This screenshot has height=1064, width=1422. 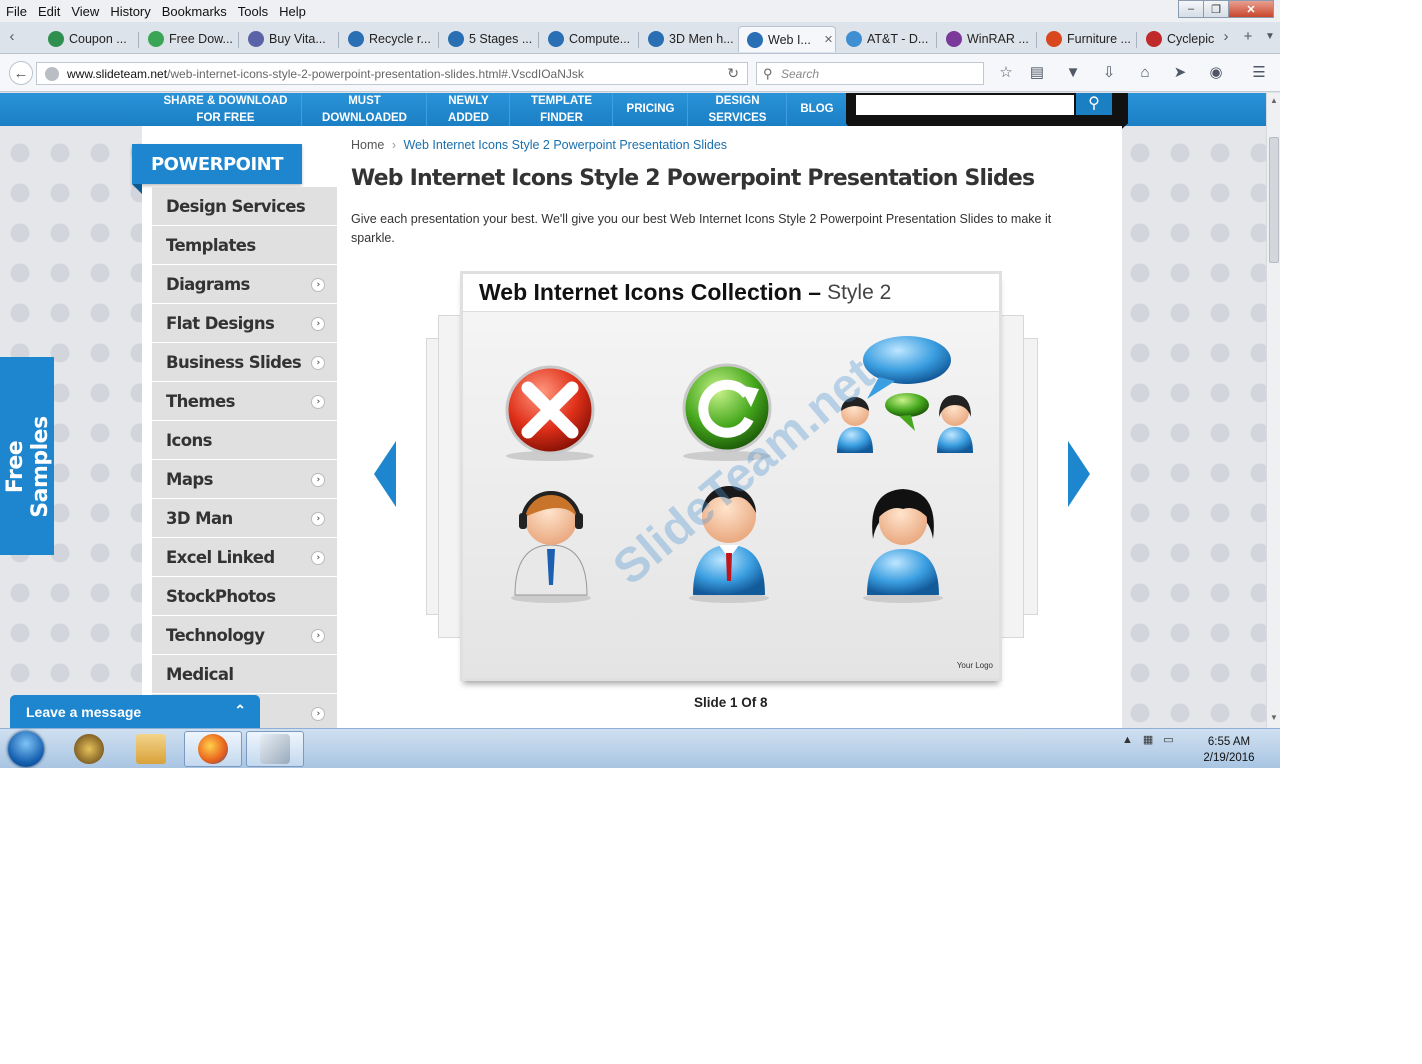 I want to click on slide-preview: Web Internet Icons Collection – Style 2, so click(x=731, y=476).